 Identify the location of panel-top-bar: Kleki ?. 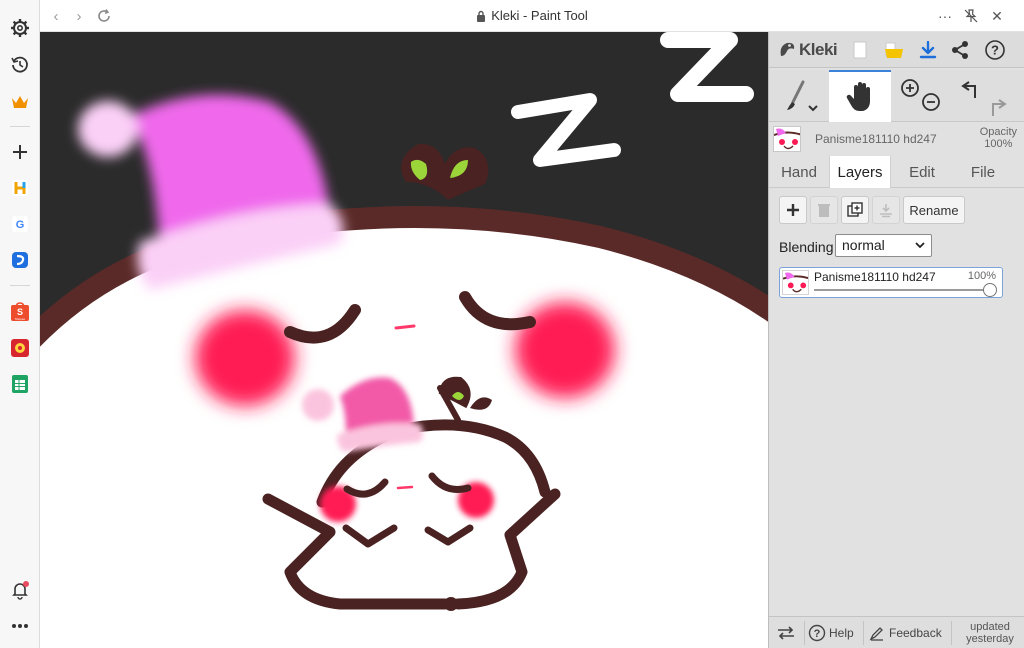
(896, 50).